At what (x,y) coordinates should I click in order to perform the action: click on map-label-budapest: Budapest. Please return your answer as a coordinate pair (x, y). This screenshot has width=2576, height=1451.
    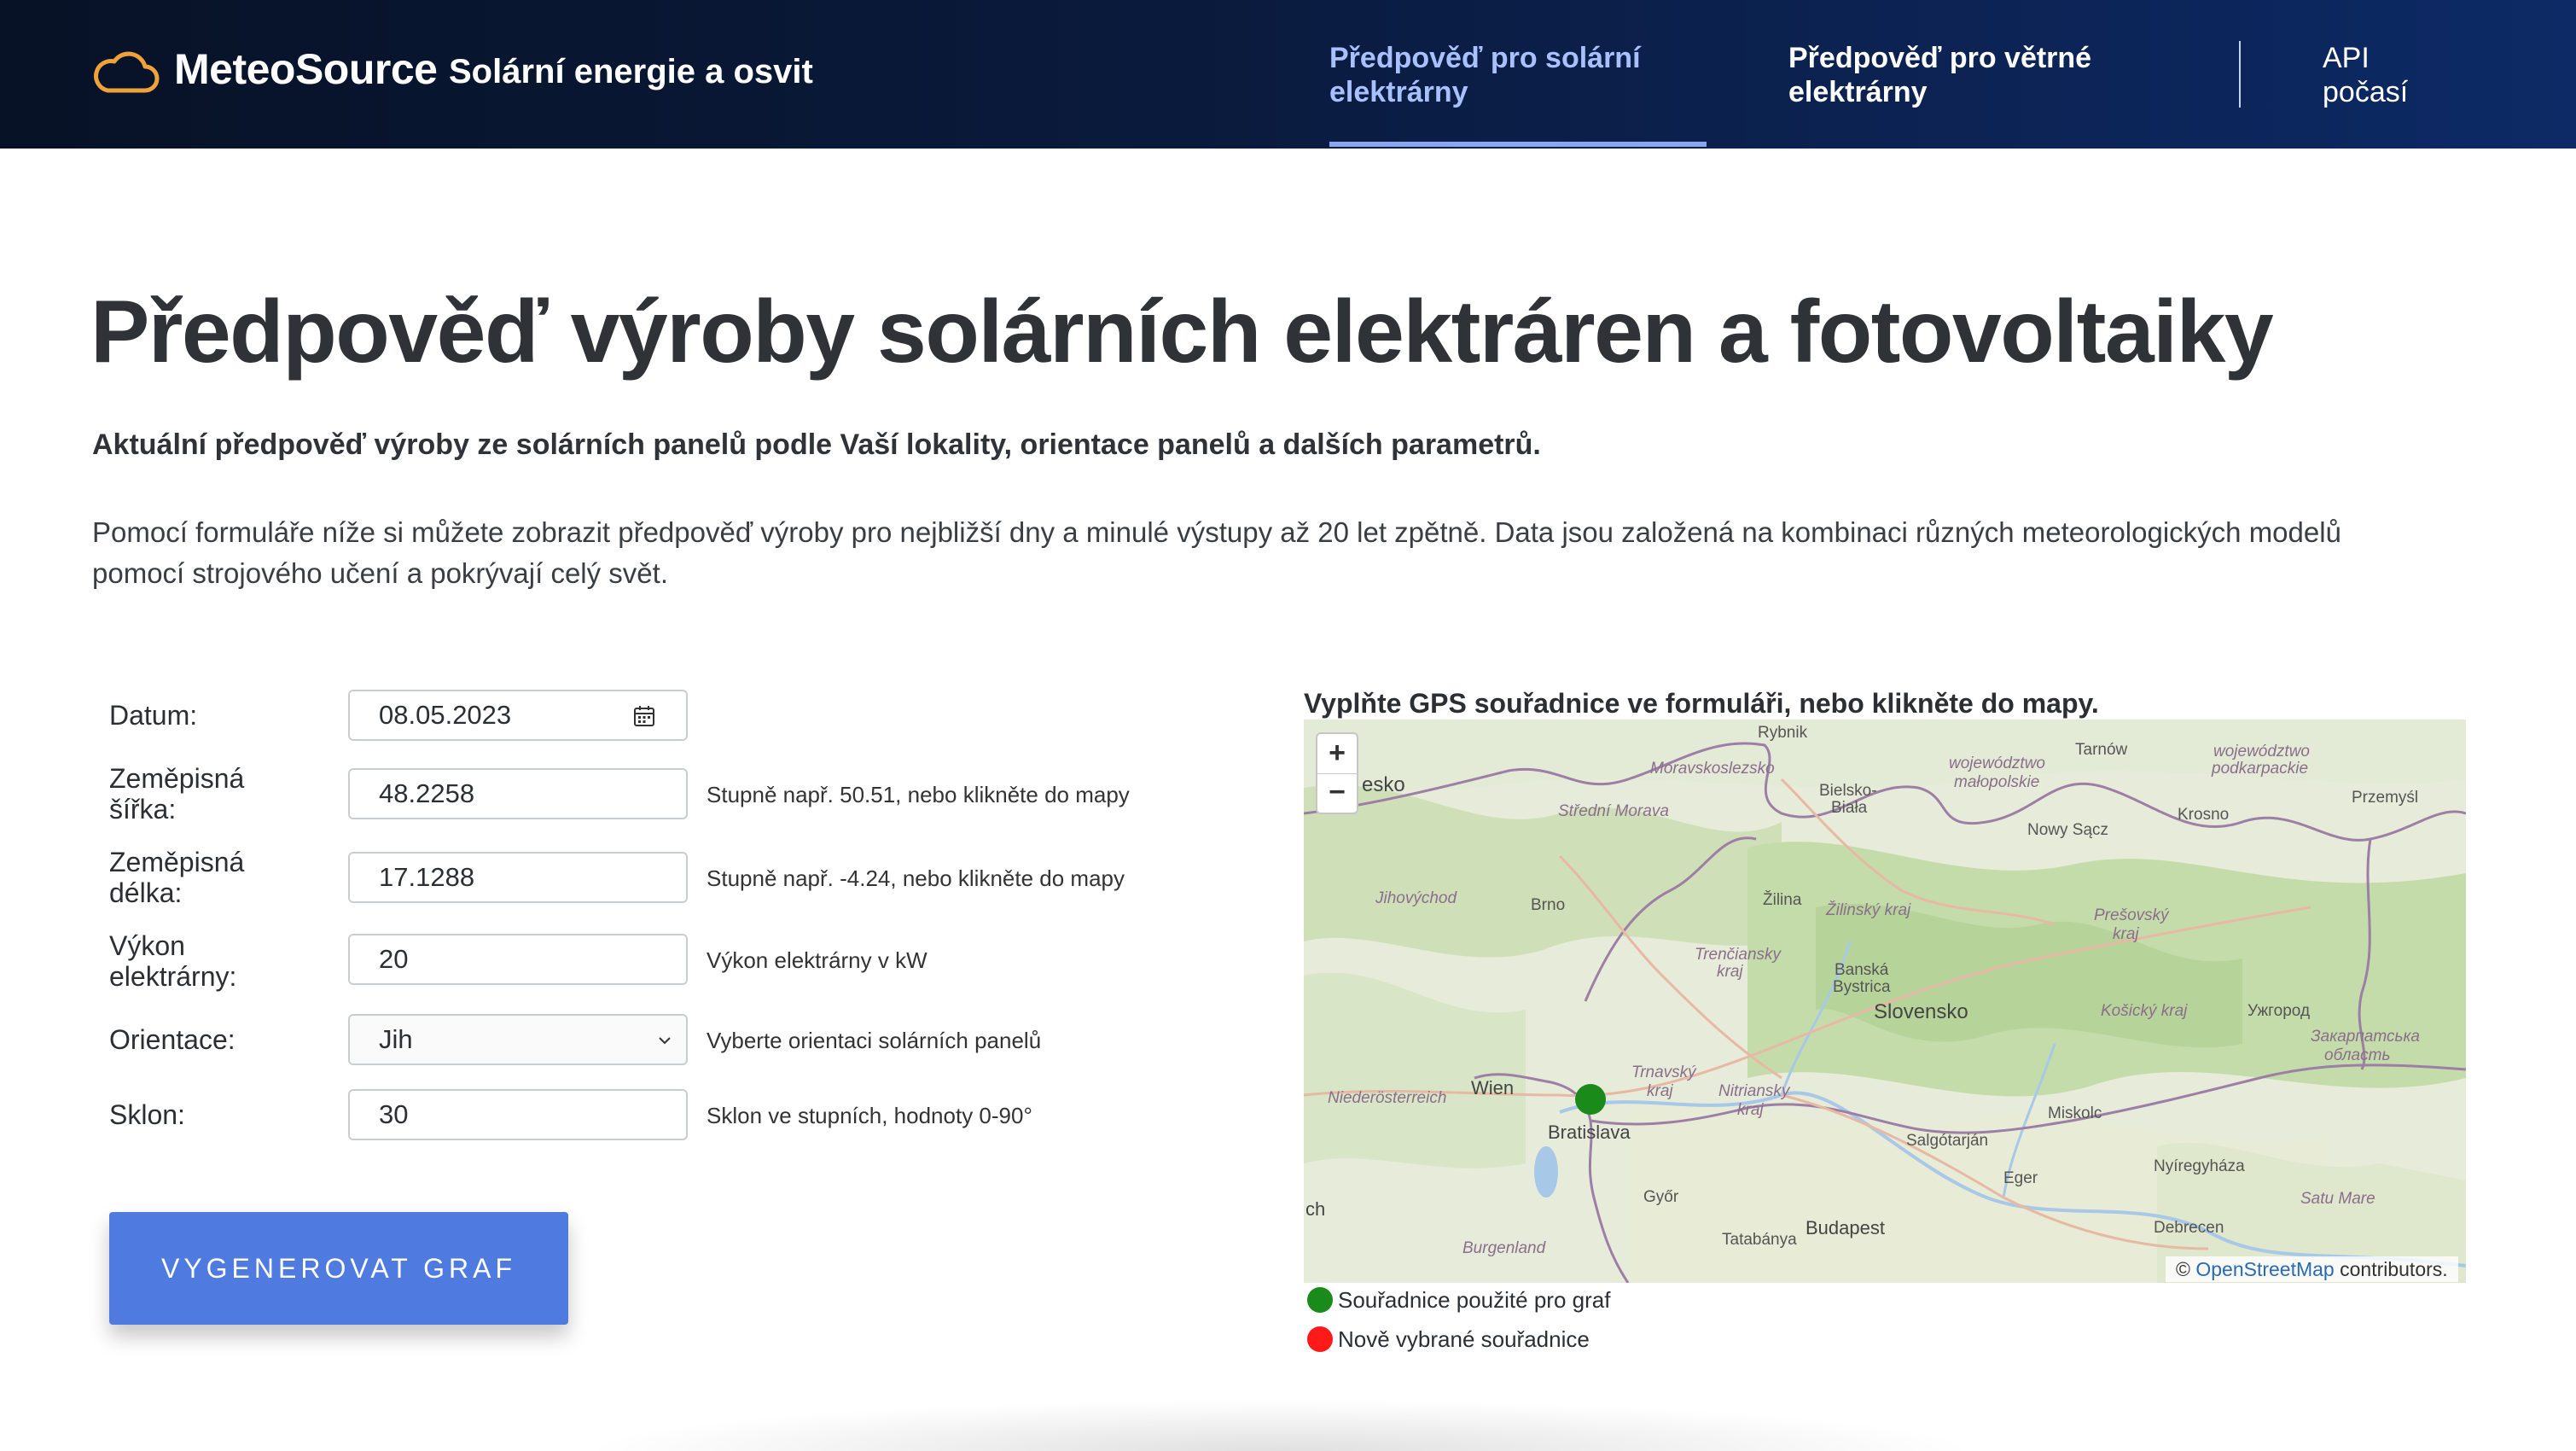
    Looking at the image, I should click on (1845, 1227).